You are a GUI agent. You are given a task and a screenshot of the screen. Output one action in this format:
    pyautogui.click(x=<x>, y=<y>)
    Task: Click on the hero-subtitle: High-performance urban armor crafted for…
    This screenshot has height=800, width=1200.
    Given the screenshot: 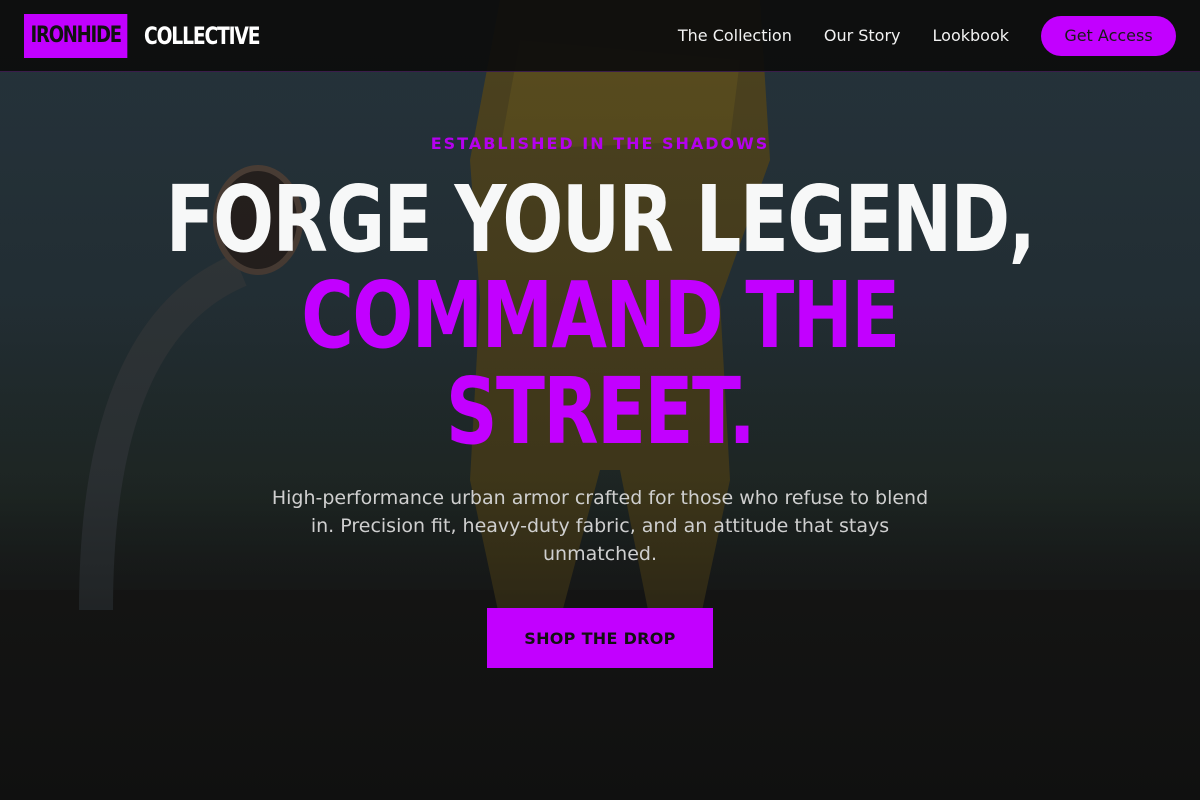 What is the action you would take?
    pyautogui.click(x=600, y=526)
    